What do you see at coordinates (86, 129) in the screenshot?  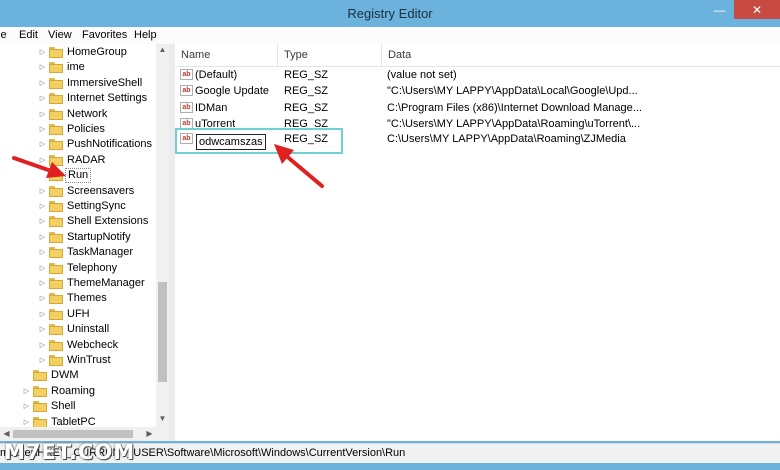 I see `tree-node-label: Policies` at bounding box center [86, 129].